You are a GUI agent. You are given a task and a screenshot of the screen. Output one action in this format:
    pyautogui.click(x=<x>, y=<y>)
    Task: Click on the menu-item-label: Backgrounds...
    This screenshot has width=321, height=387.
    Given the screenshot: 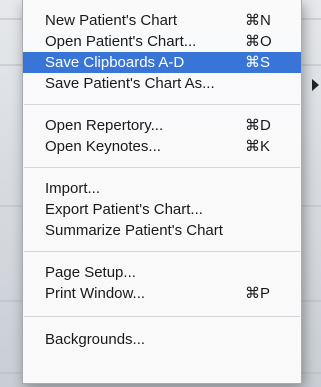 What is the action you would take?
    pyautogui.click(x=95, y=339)
    